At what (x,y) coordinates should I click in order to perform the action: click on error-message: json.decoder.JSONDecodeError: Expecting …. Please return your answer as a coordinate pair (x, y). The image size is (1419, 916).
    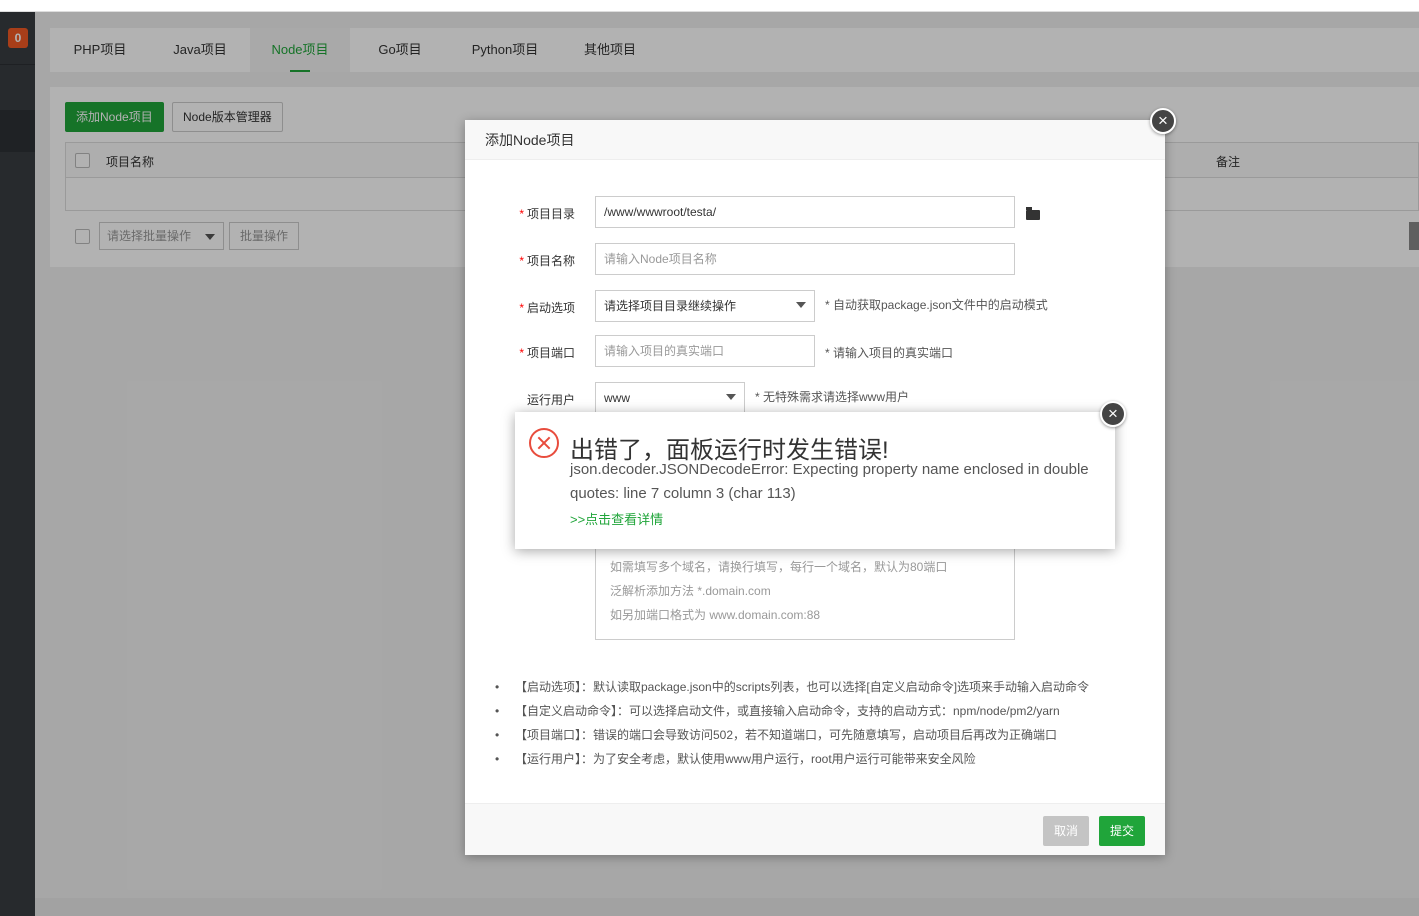
    Looking at the image, I should click on (829, 481).